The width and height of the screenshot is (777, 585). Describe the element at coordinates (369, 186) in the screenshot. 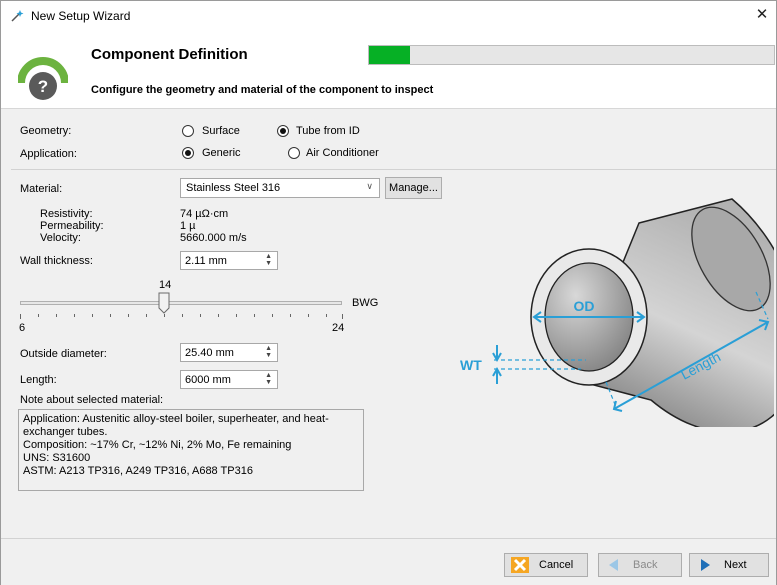

I see `chevron-down-icon: ∨` at that location.